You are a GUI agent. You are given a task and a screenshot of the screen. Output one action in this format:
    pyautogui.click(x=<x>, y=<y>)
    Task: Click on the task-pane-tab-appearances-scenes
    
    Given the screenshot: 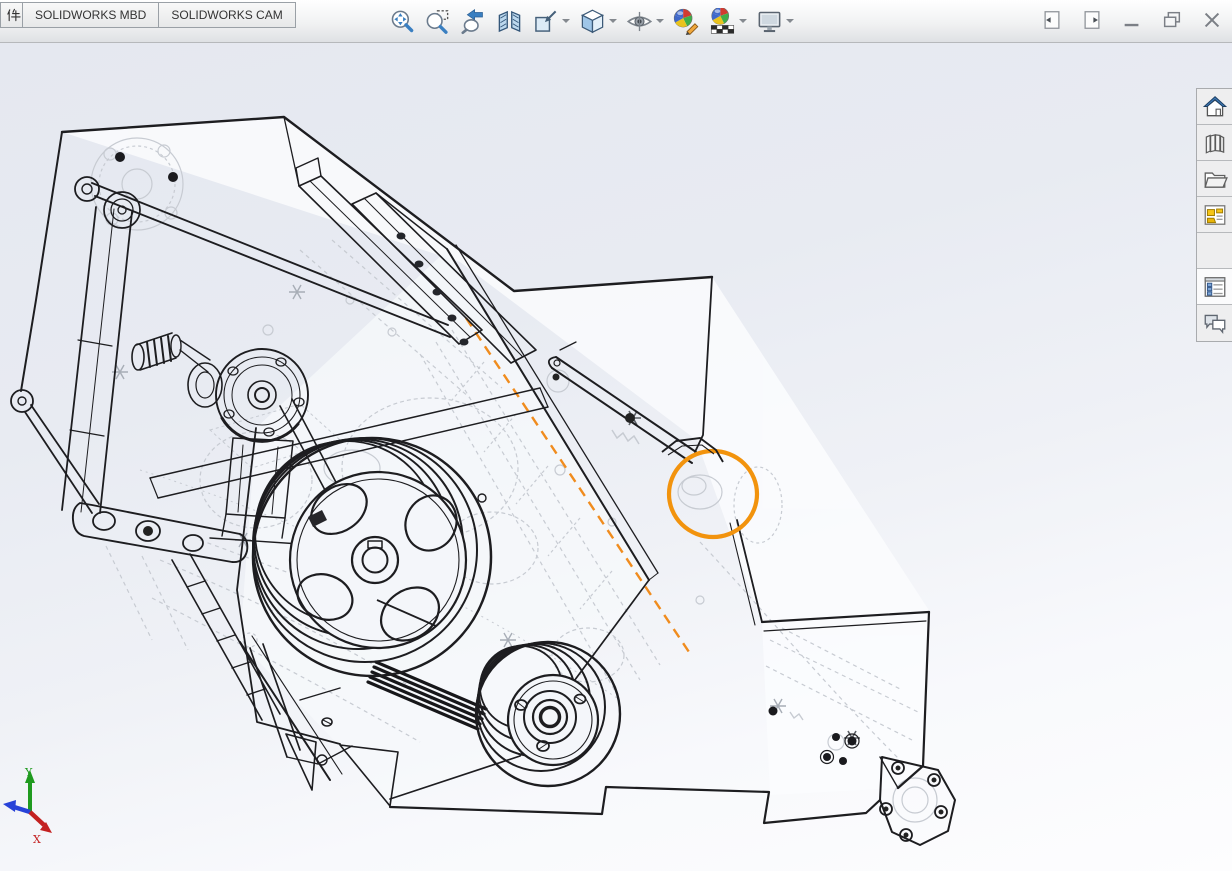 What is the action you would take?
    pyautogui.click(x=1214, y=251)
    